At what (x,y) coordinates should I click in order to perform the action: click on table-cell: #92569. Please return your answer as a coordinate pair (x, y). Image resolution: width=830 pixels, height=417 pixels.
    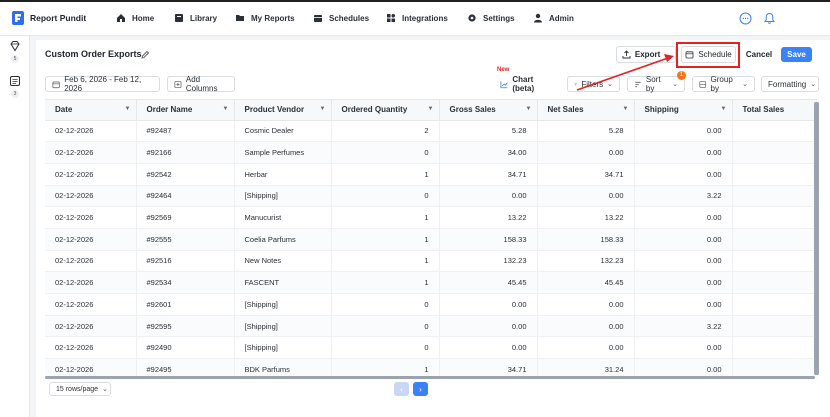
    Looking at the image, I should click on (185, 217).